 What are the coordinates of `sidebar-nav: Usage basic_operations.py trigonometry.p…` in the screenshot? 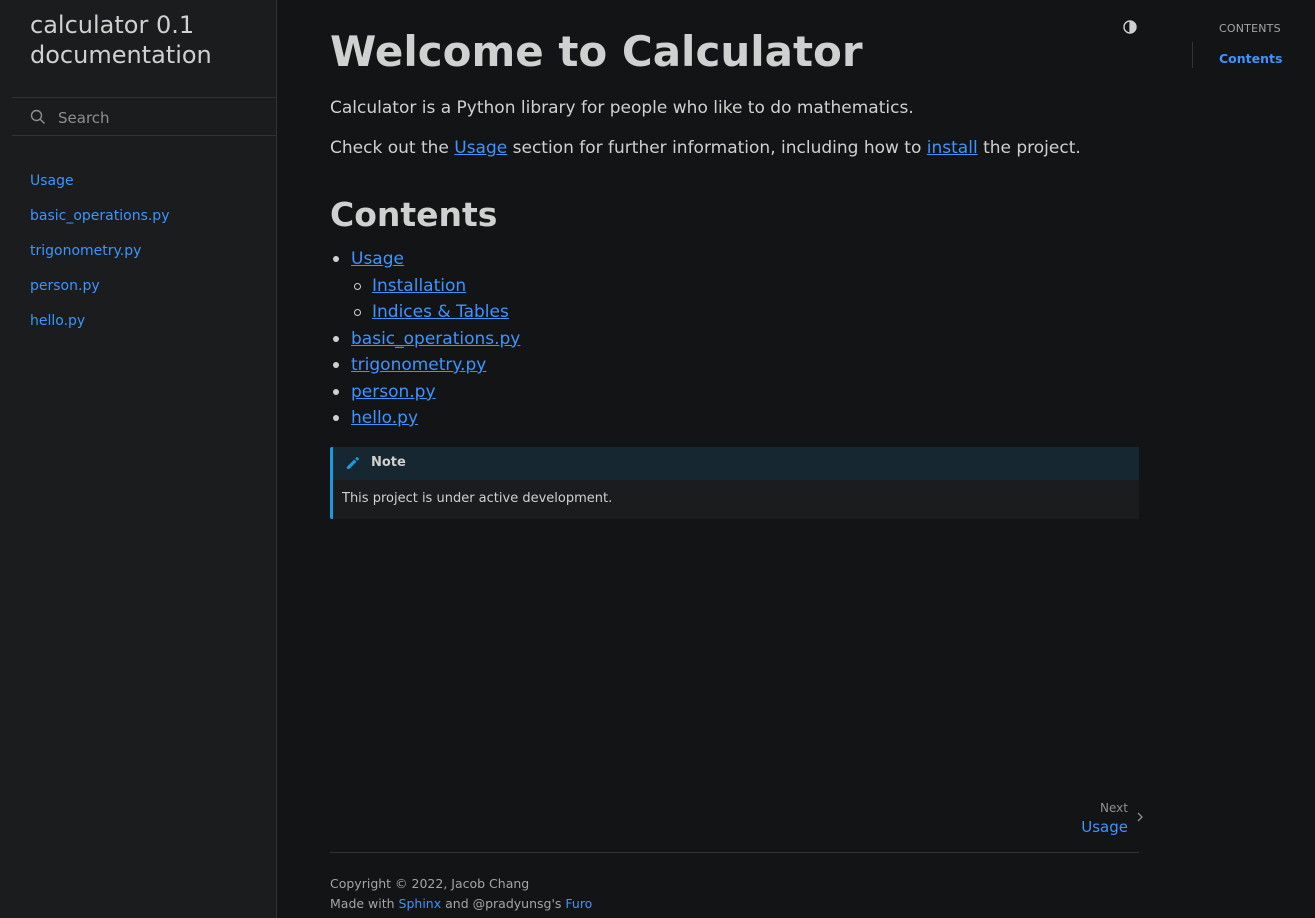 It's located at (99, 259).